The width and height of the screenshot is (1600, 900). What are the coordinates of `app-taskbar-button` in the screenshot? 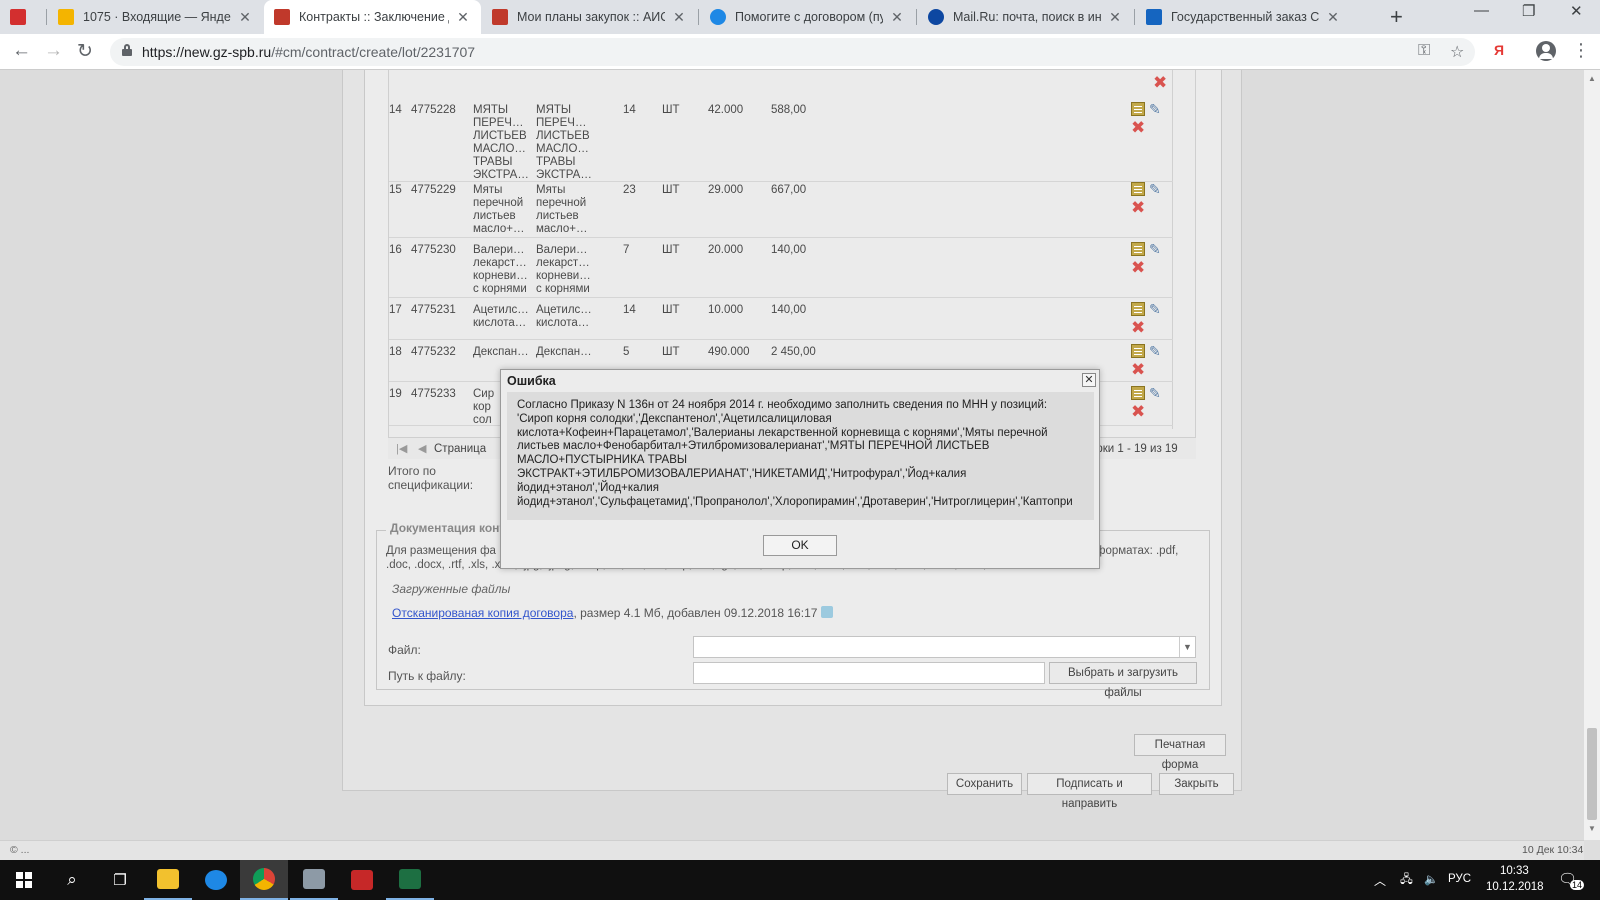 It's located at (314, 880).